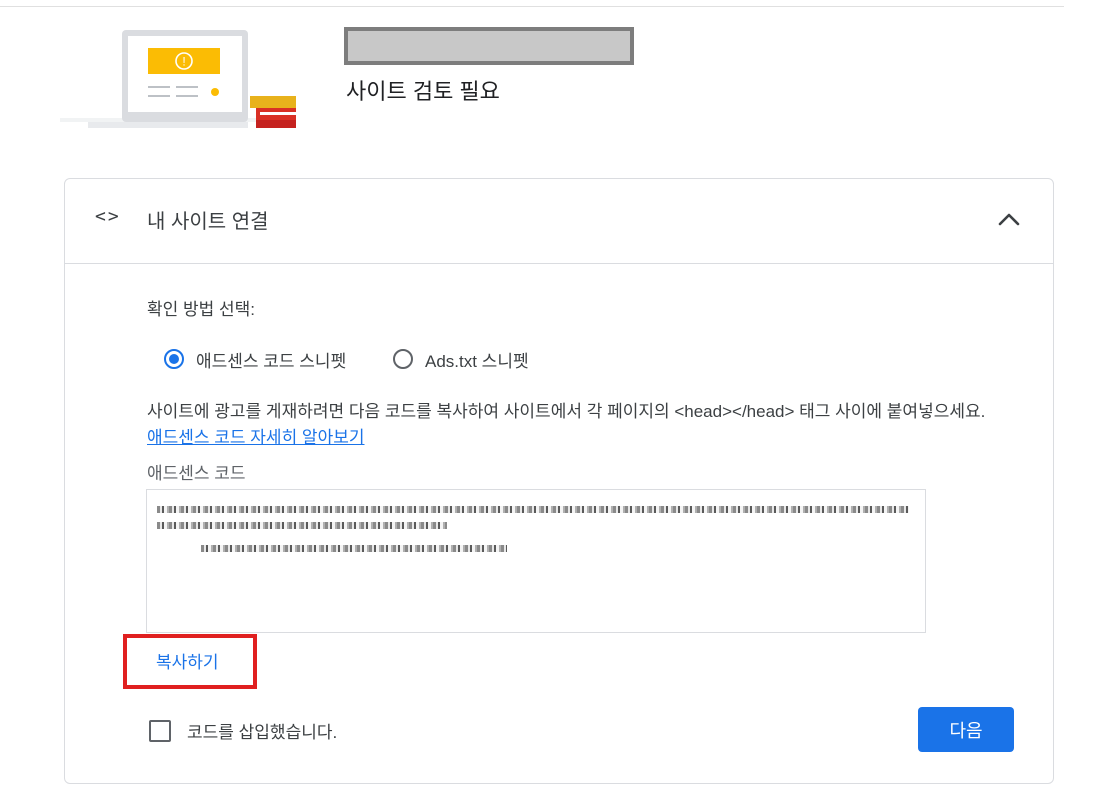 Image resolution: width=1120 pixels, height=803 pixels. Describe the element at coordinates (174, 359) in the screenshot. I see `radio-checked-icon` at that location.